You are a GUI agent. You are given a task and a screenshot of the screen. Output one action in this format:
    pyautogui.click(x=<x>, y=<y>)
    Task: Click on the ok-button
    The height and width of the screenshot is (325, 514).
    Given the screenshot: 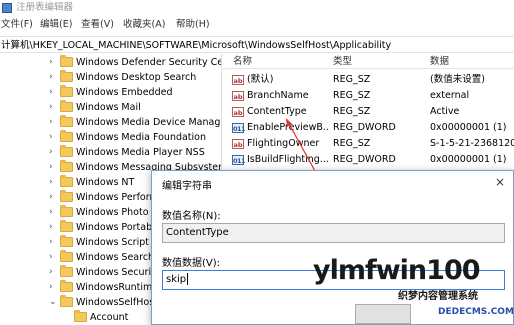 What is the action you would take?
    pyautogui.click(x=383, y=314)
    